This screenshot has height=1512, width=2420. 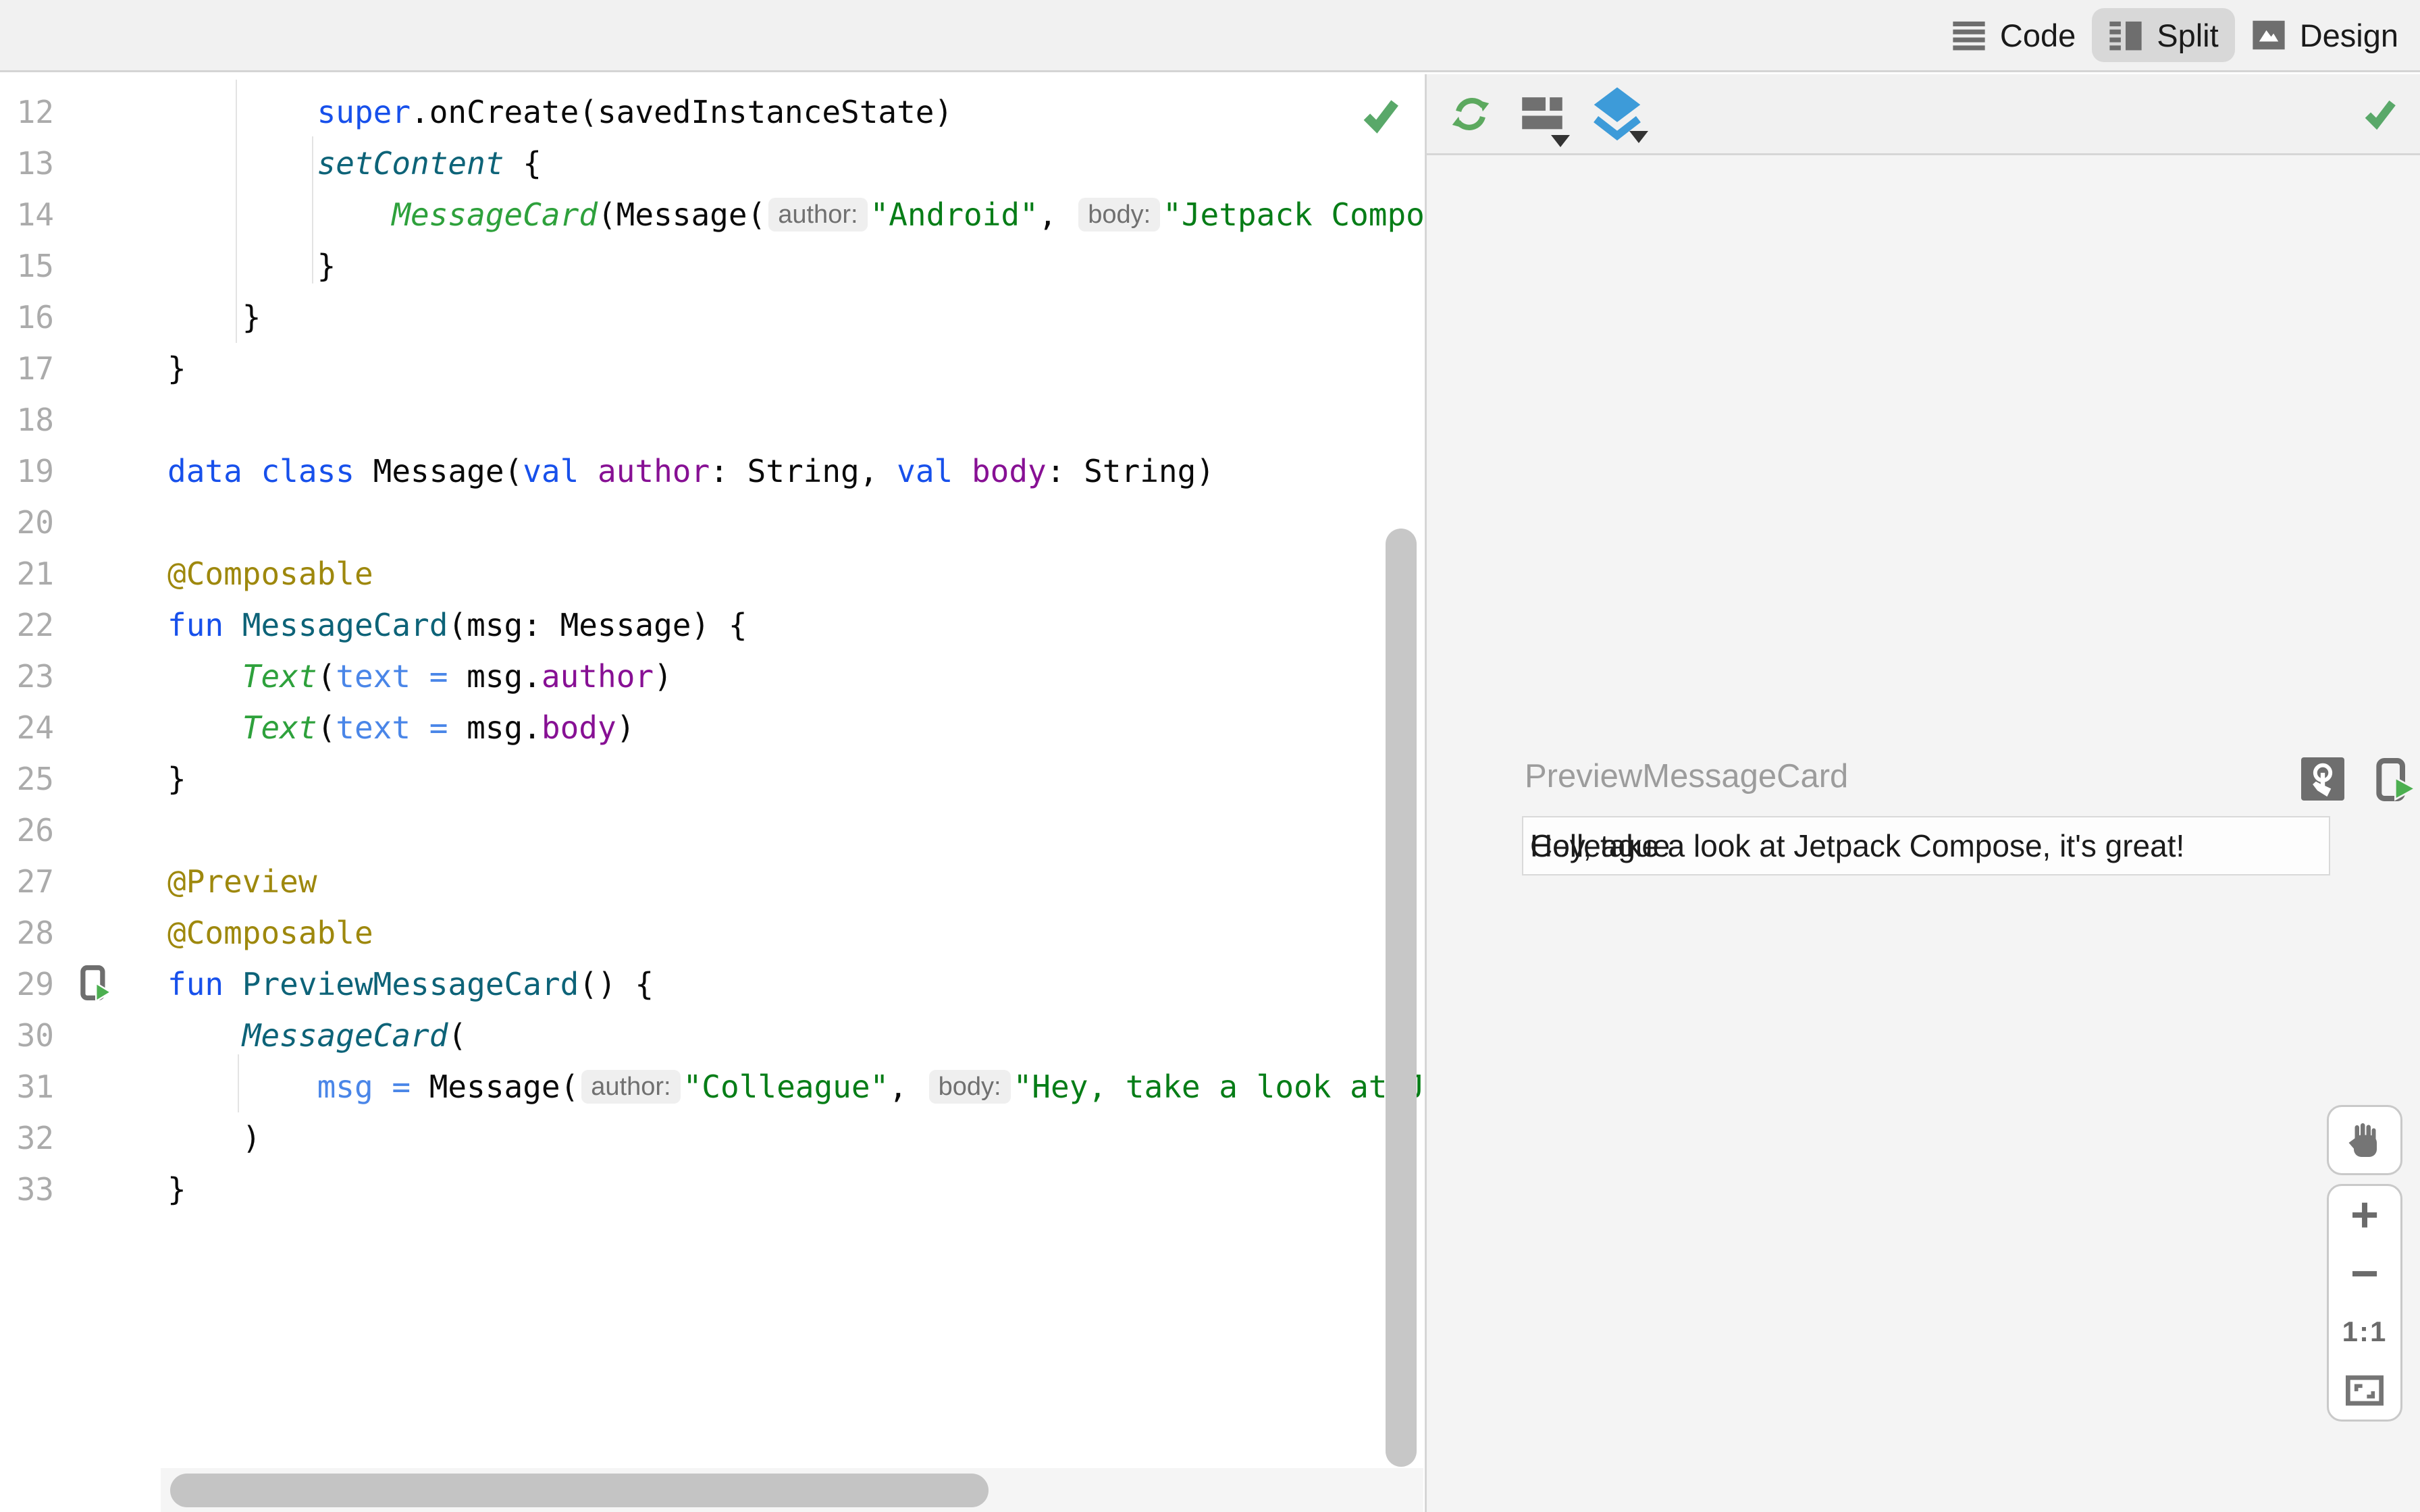 What do you see at coordinates (1969, 35) in the screenshot?
I see `code-mode-icon` at bounding box center [1969, 35].